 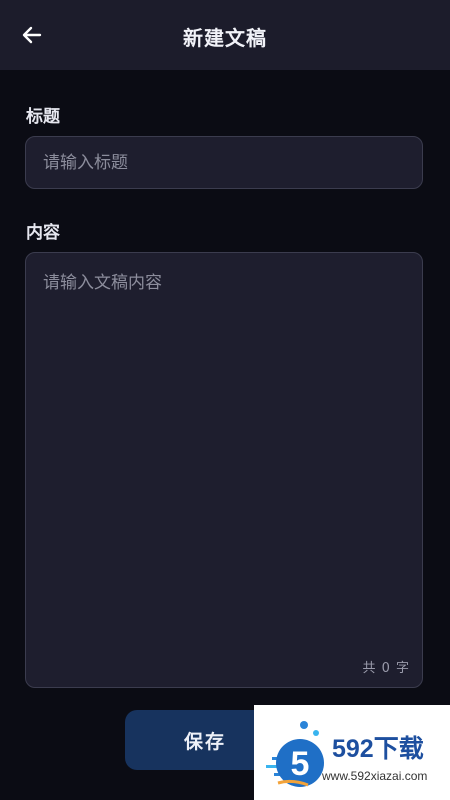 What do you see at coordinates (378, 749) in the screenshot?
I see `watermark-brand: 592下载` at bounding box center [378, 749].